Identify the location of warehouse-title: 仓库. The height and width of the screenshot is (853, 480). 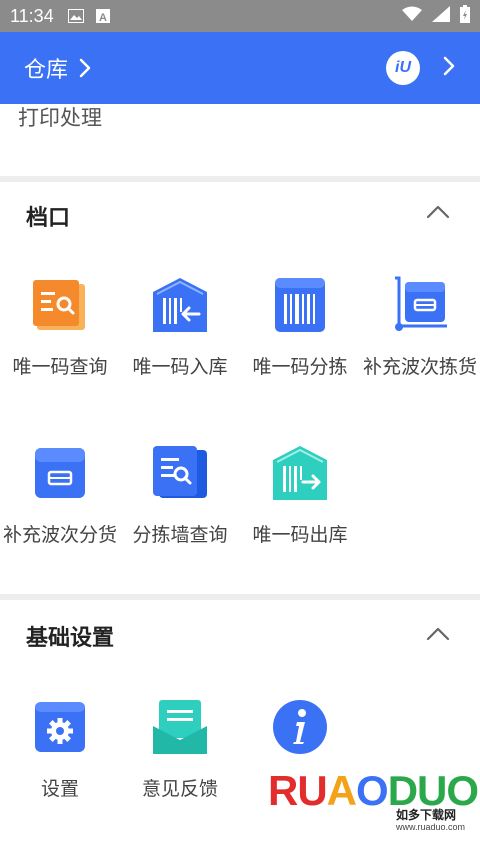
(46, 68).